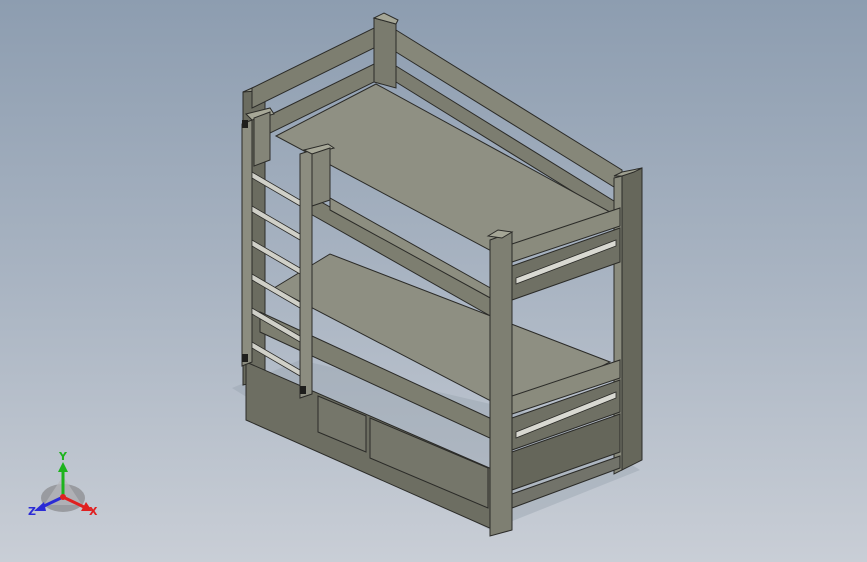  What do you see at coordinates (93, 511) in the screenshot?
I see `x-axis-label: X` at bounding box center [93, 511].